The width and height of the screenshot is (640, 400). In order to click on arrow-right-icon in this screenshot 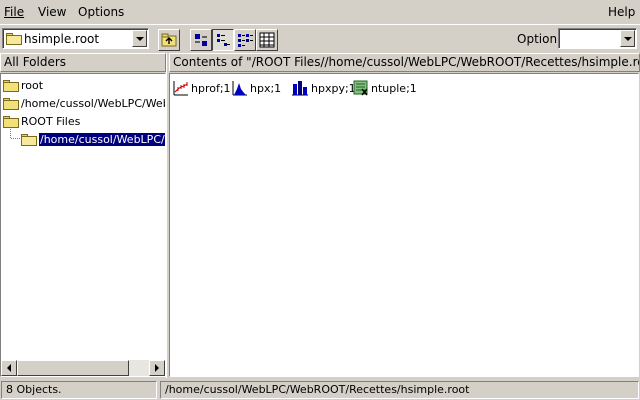, I will do `click(157, 368)`.